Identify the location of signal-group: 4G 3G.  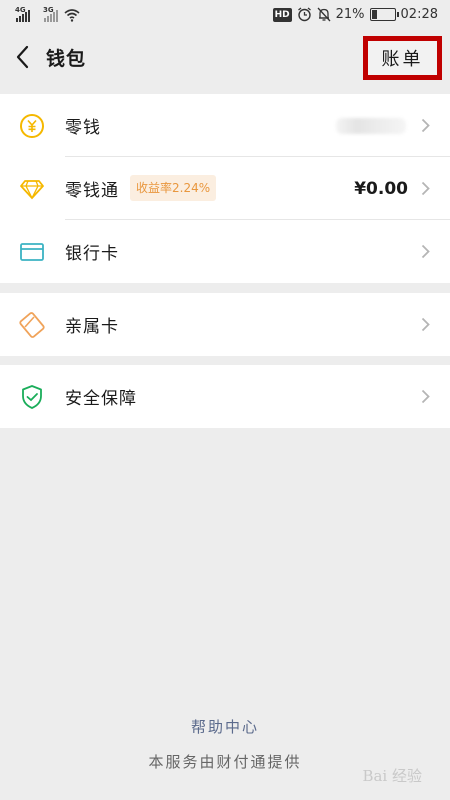
(47, 14).